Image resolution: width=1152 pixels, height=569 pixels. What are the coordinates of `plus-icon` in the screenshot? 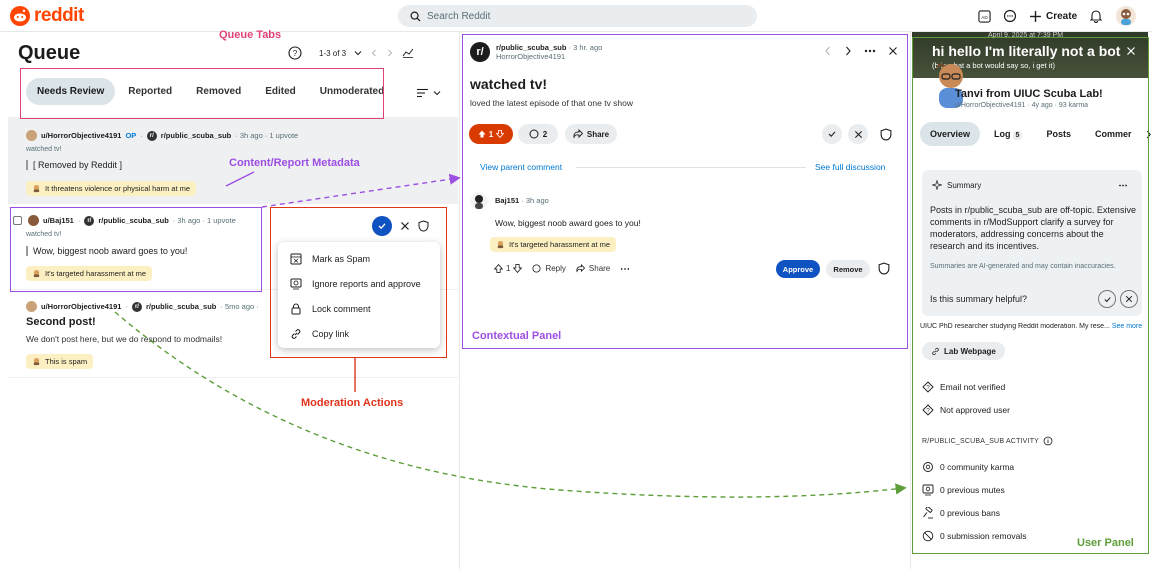 It's located at (1035, 16).